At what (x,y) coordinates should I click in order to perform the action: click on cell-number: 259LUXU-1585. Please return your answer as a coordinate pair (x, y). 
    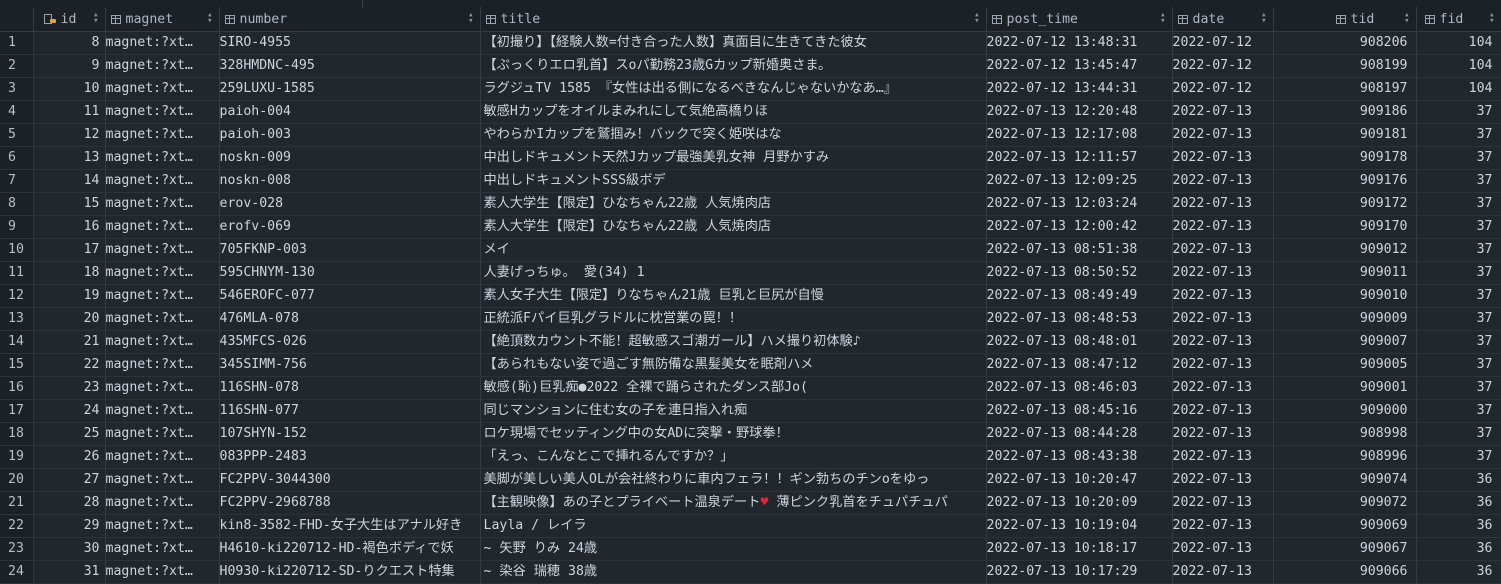
    Looking at the image, I should click on (350, 89).